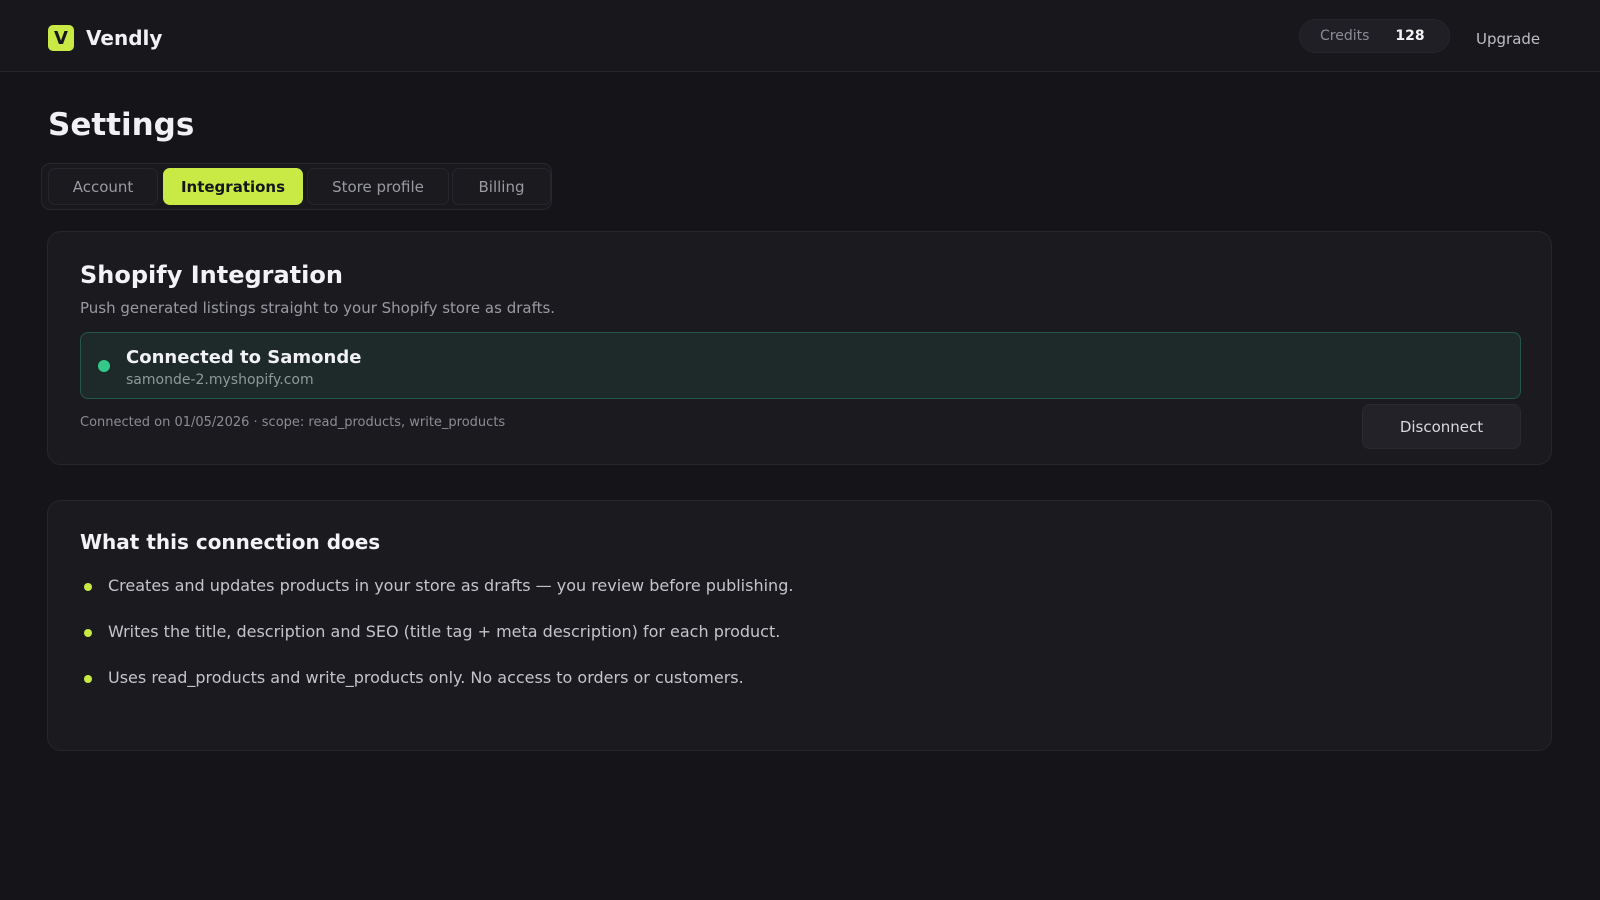 The width and height of the screenshot is (1600, 900). I want to click on store-domain: samonde-2.myshopify.com, so click(220, 380).